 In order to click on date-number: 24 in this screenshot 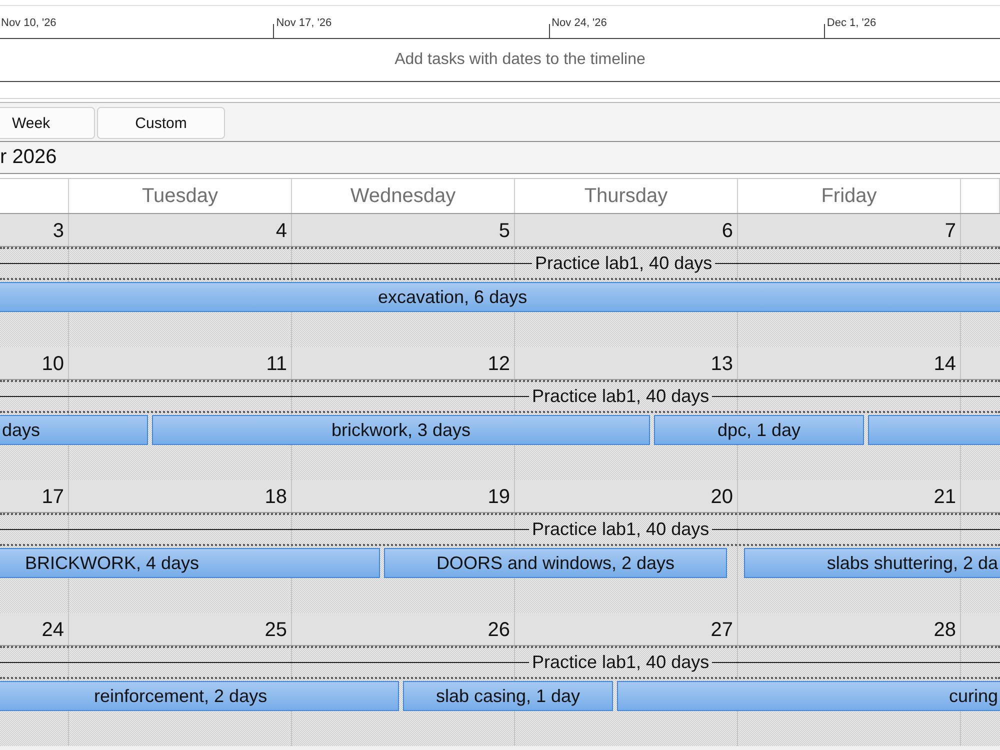, I will do `click(34, 629)`.